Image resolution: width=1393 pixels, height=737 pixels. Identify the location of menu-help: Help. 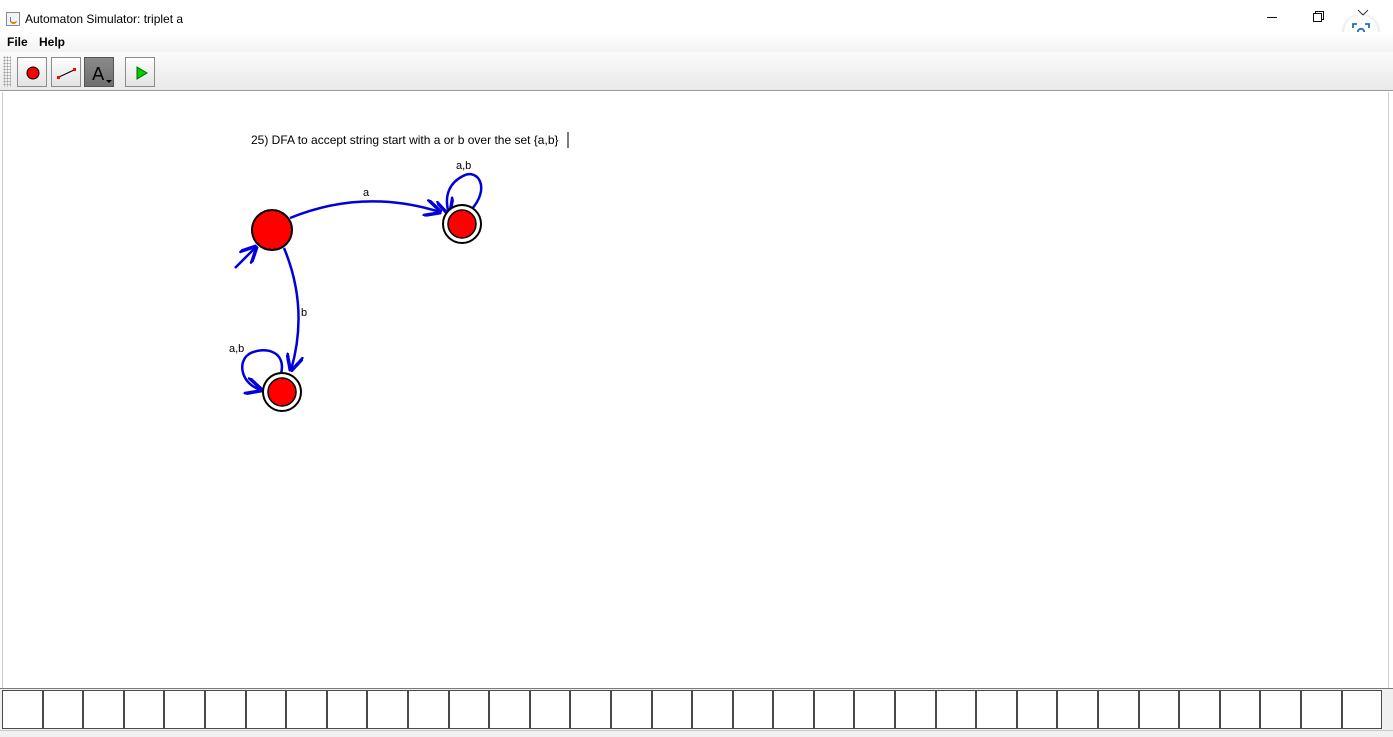
(52, 42).